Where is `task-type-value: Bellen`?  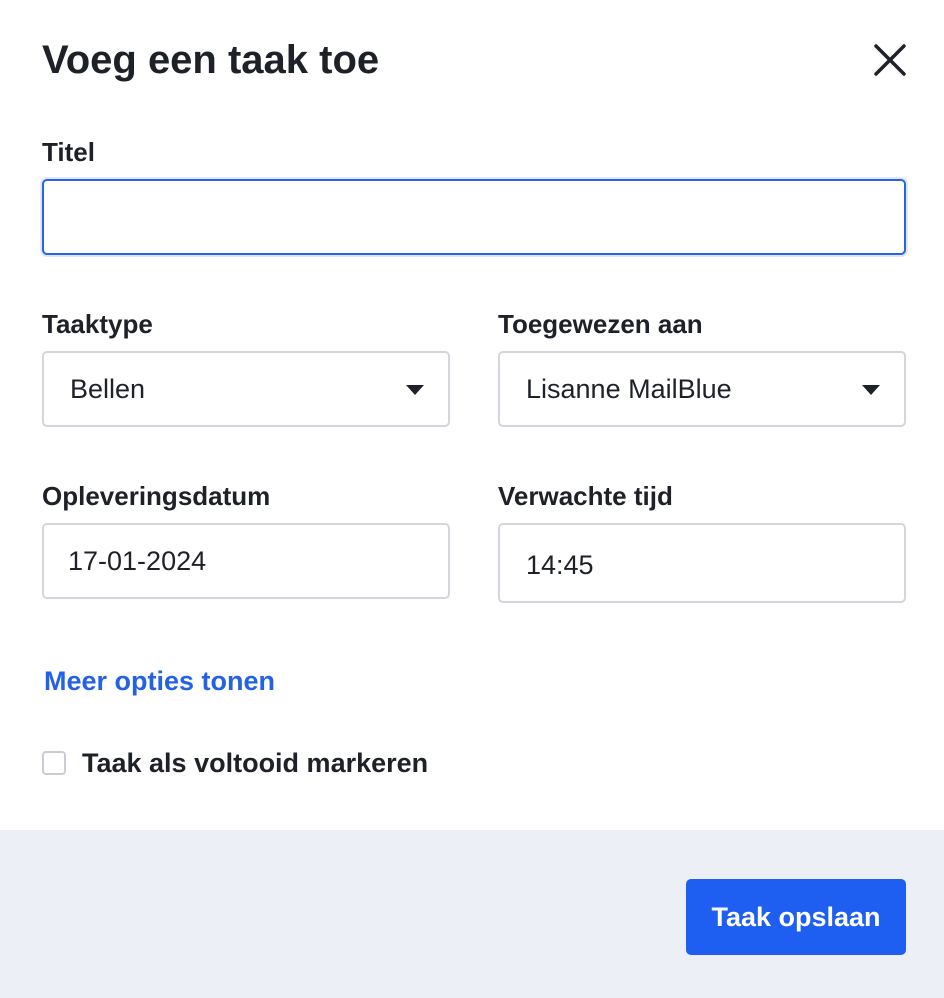
task-type-value: Bellen is located at coordinates (108, 388).